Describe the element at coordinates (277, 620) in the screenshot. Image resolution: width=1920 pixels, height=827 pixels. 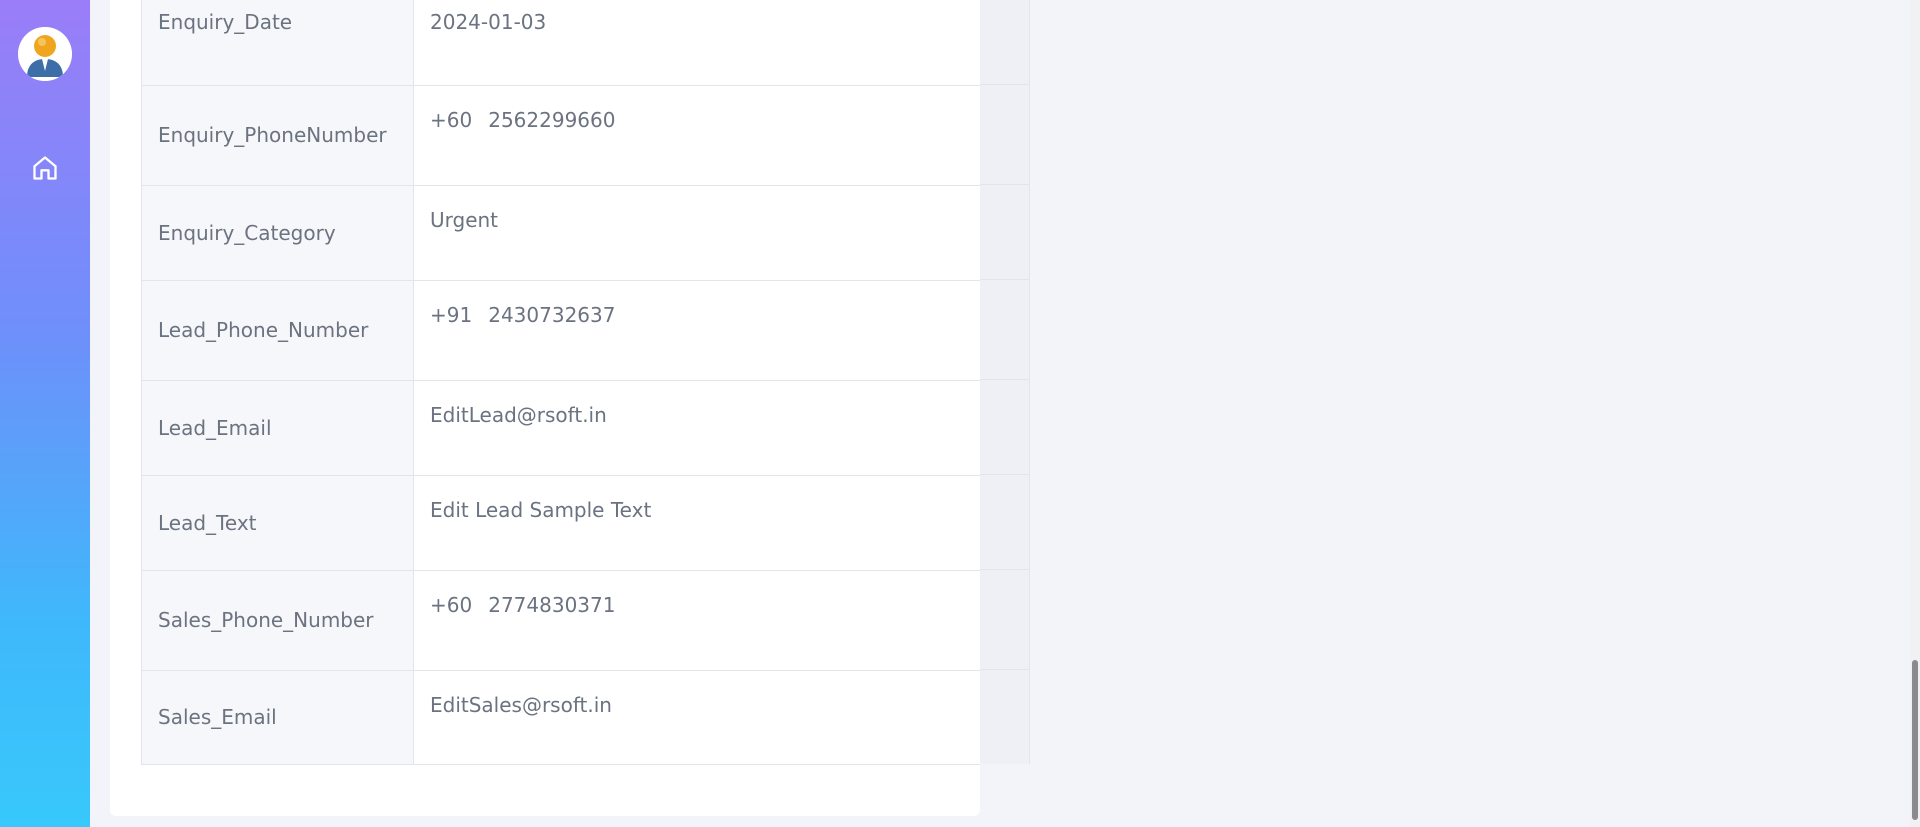
I see `row-label: Sales_Phone_Number` at that location.